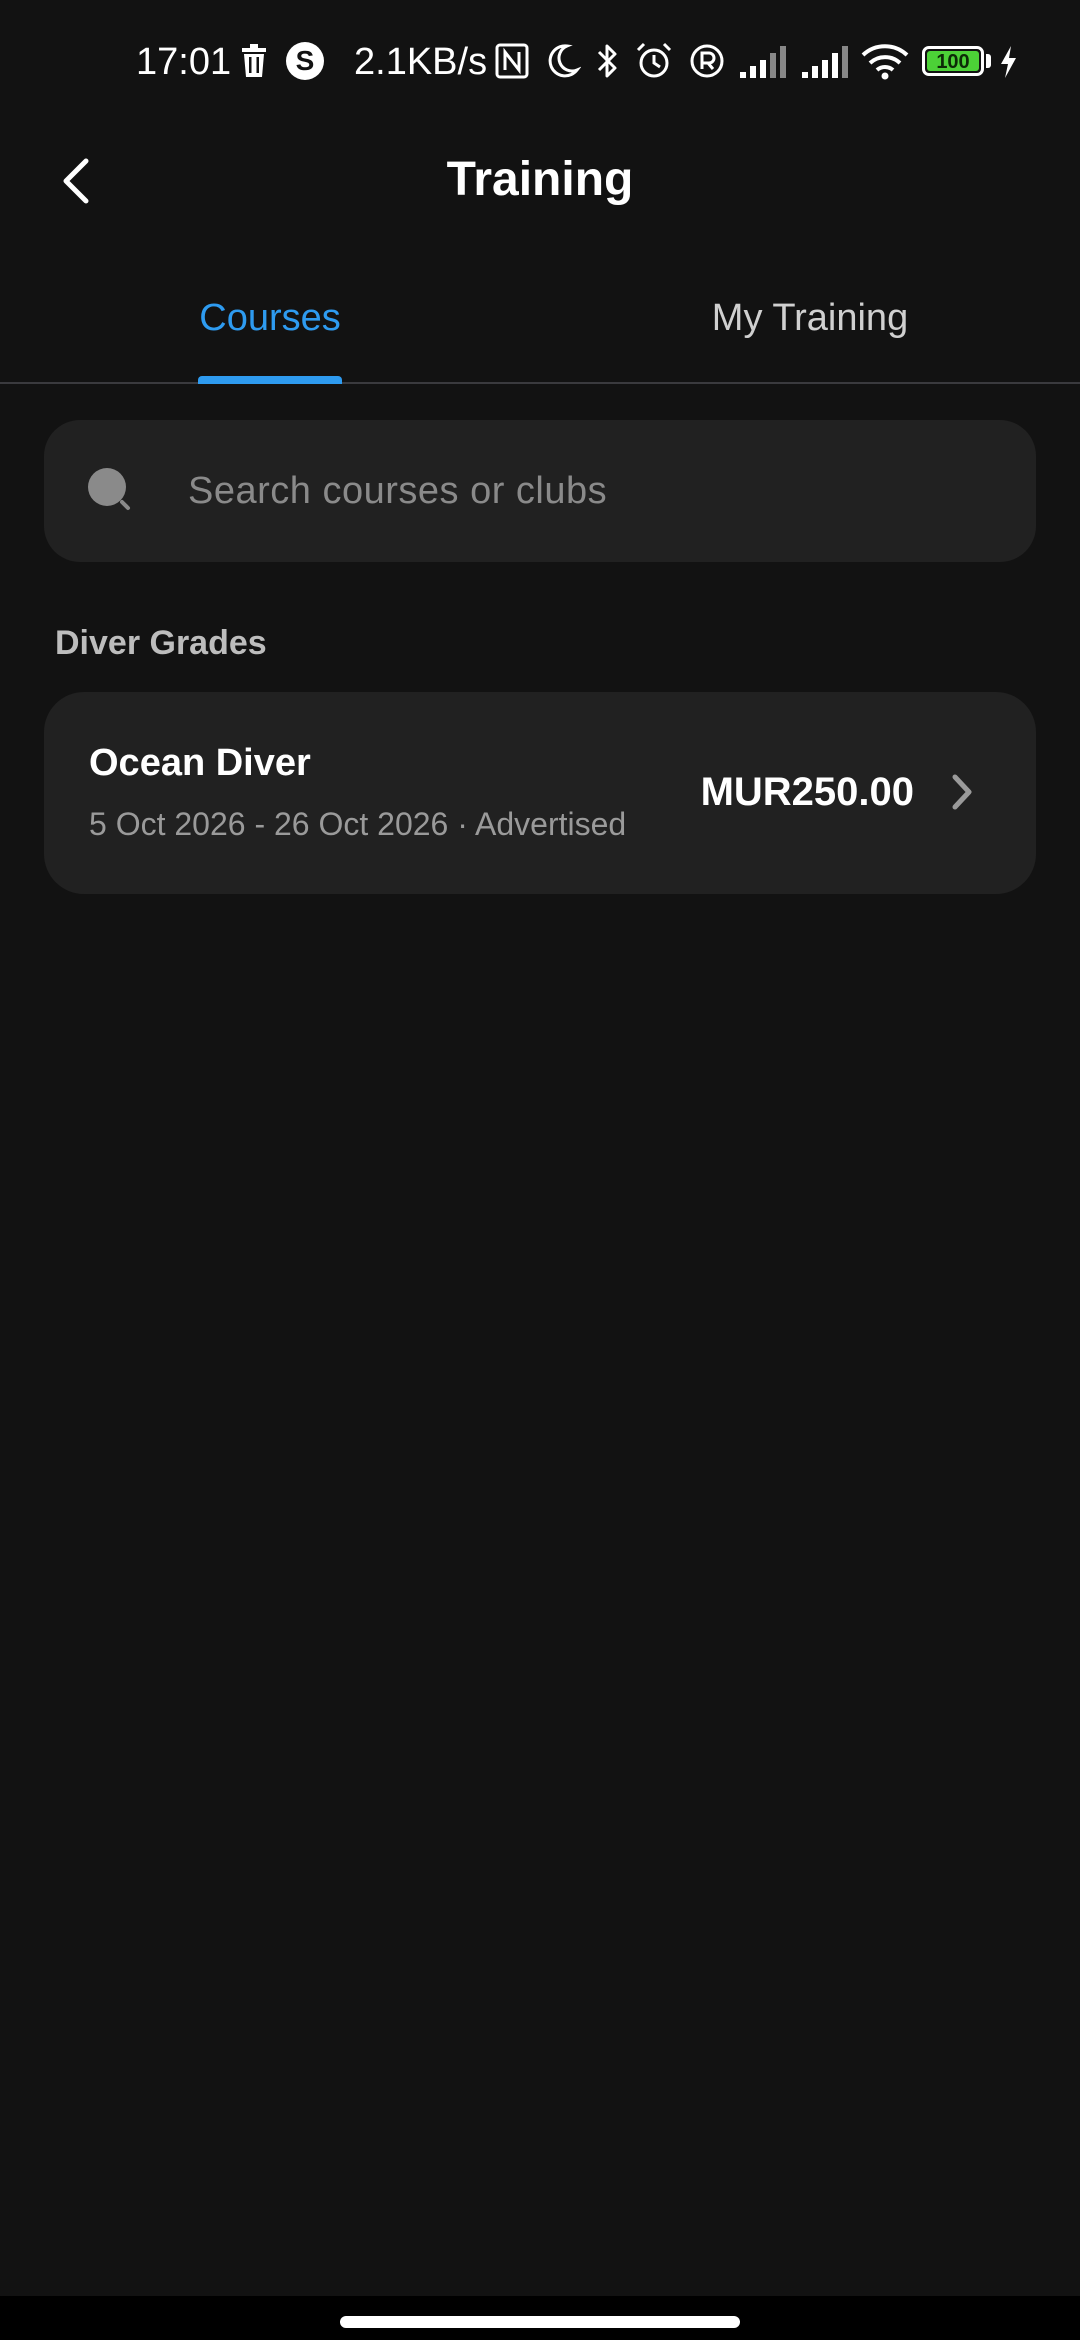 The image size is (1080, 2340). I want to click on charging-icon, so click(1008, 62).